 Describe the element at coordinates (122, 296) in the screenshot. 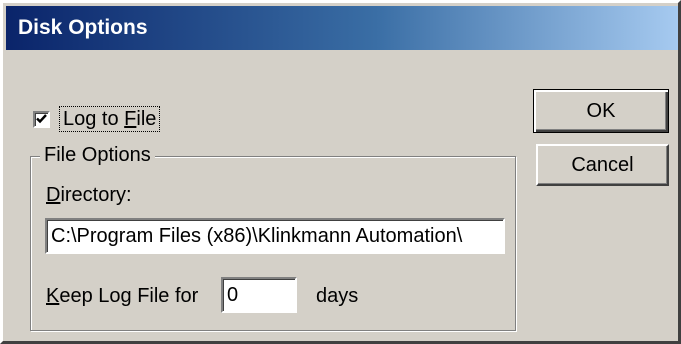

I see `keep-log-file-label: Keep Log File for` at that location.